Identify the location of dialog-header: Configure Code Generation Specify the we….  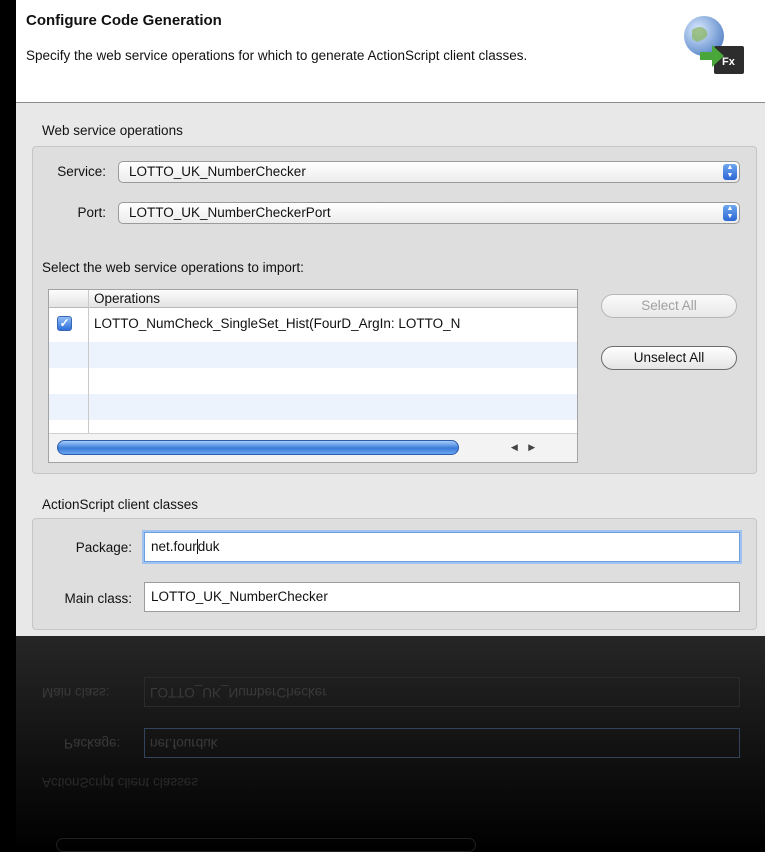
(390, 51).